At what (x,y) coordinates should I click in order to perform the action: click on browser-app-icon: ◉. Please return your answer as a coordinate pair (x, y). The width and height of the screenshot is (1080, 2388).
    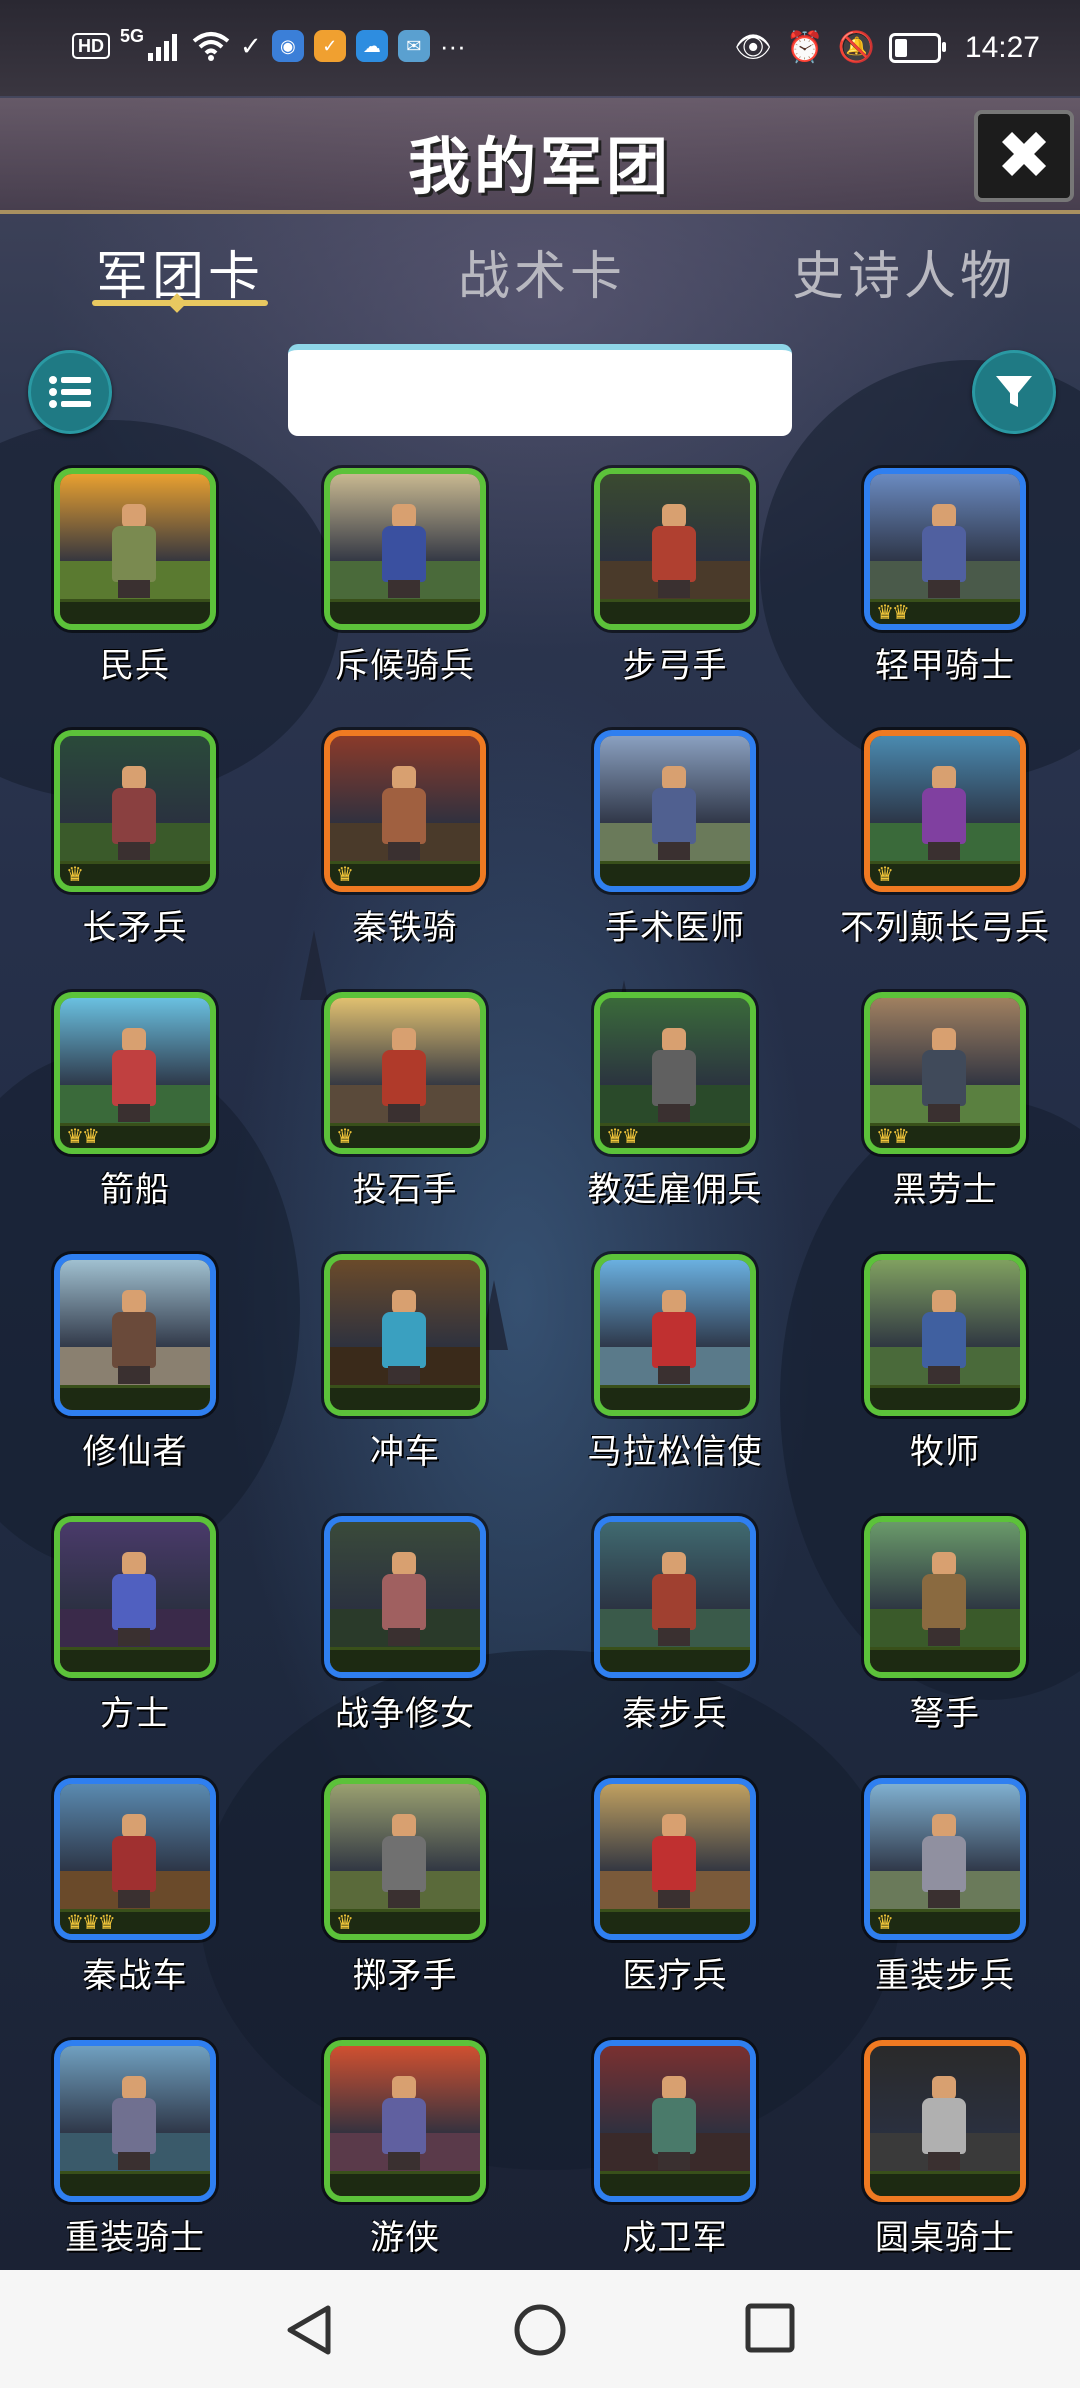
    Looking at the image, I should click on (287, 46).